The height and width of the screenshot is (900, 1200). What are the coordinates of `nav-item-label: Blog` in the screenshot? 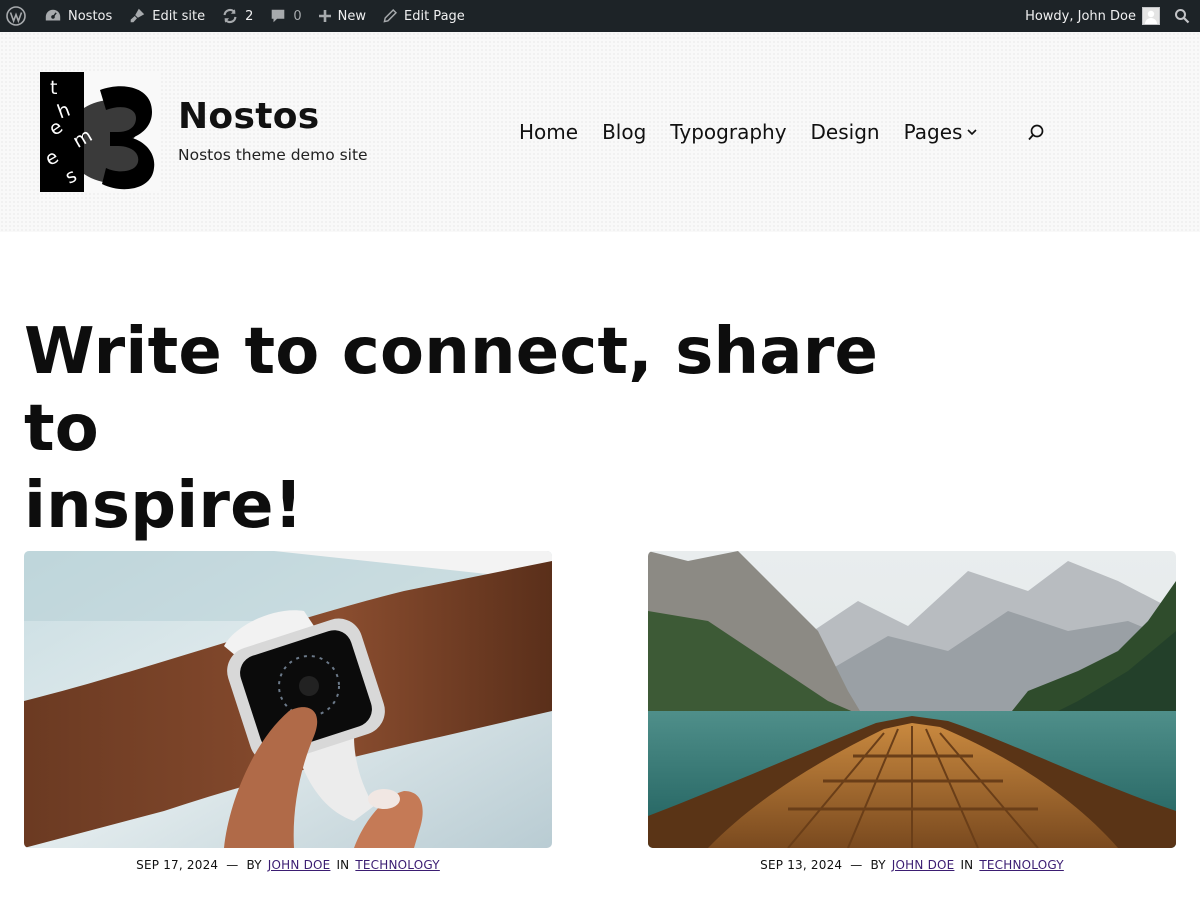 It's located at (624, 132).